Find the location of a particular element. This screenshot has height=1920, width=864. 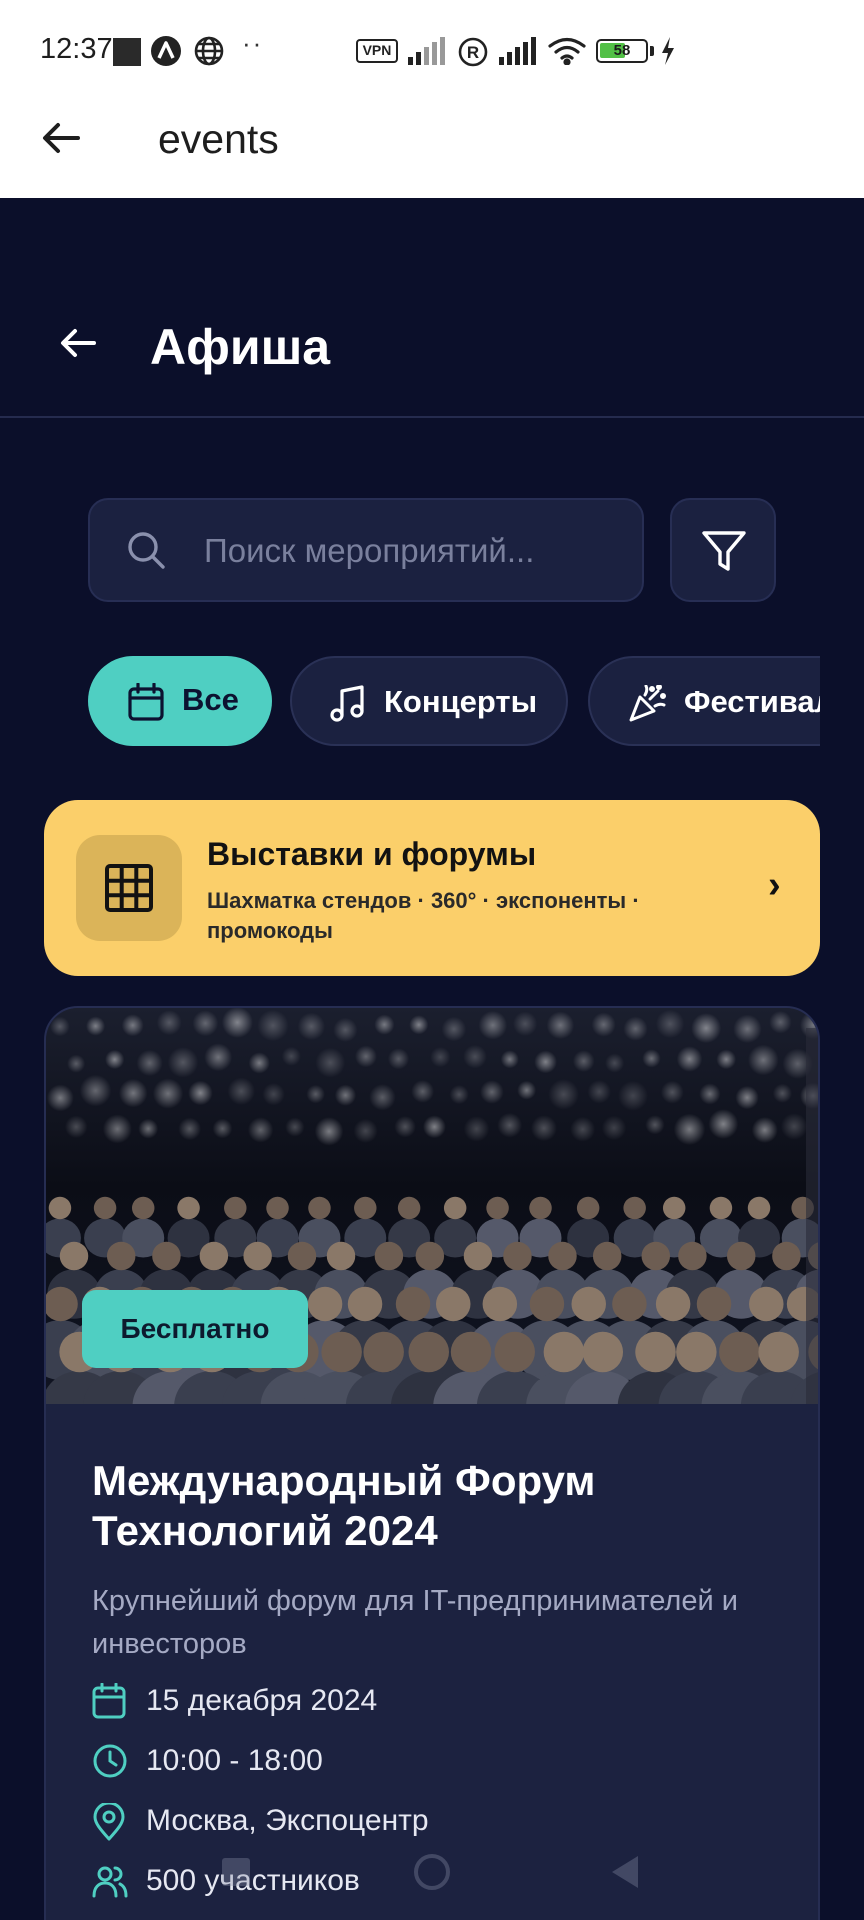

battery-level: 58 is located at coordinates (622, 50).